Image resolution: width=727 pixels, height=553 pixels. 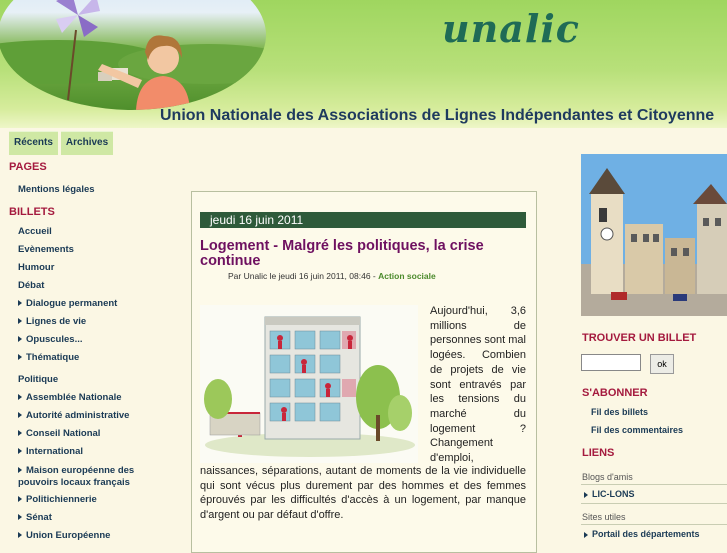 What do you see at coordinates (646, 534) in the screenshot?
I see `link-label: Portail des départements` at bounding box center [646, 534].